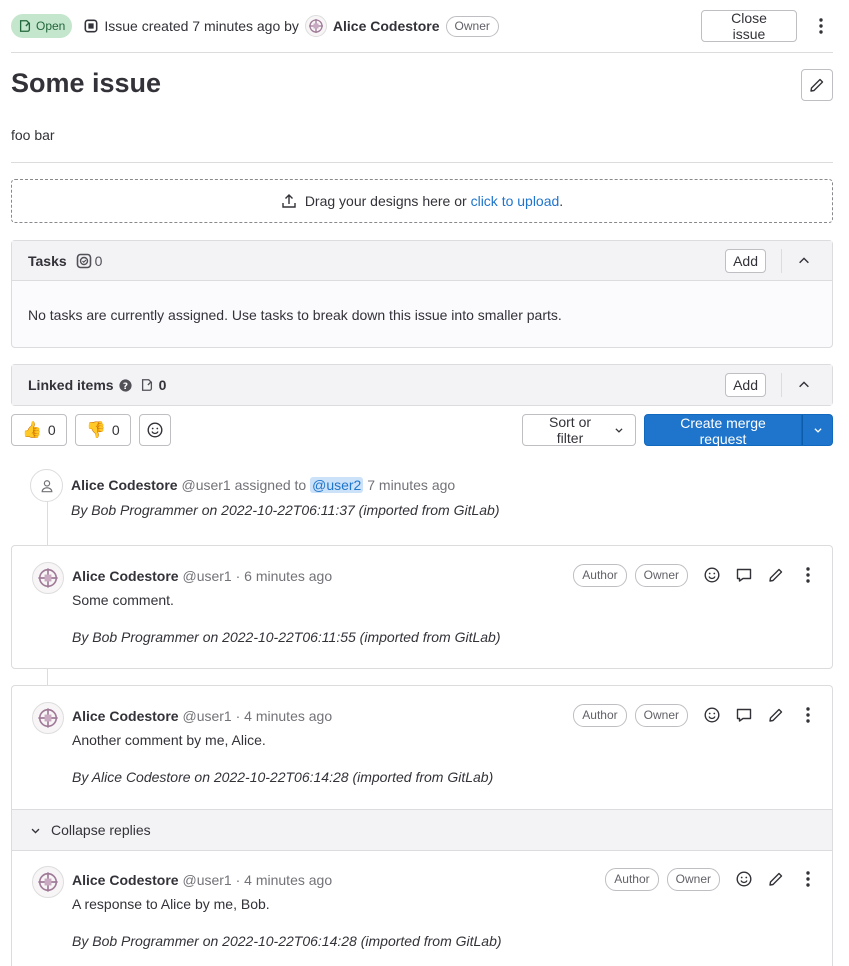  I want to click on sort-filter-label: Sort or filter, so click(570, 430).